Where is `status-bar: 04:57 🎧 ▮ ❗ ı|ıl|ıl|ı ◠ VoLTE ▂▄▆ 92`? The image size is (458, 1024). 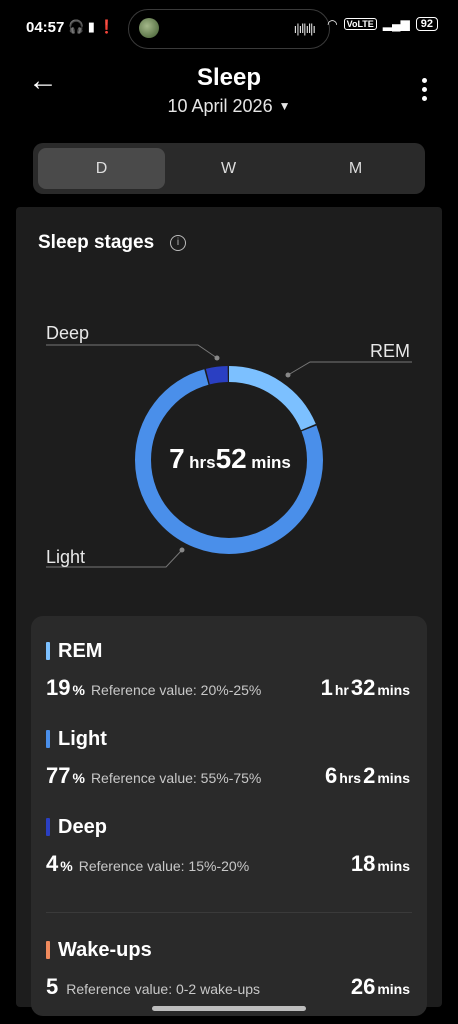
status-bar: 04:57 🎧 ▮ ❗ ı|ıl|ıl|ı ◠ VoLTE ▂▄▆ 92 is located at coordinates (229, 29).